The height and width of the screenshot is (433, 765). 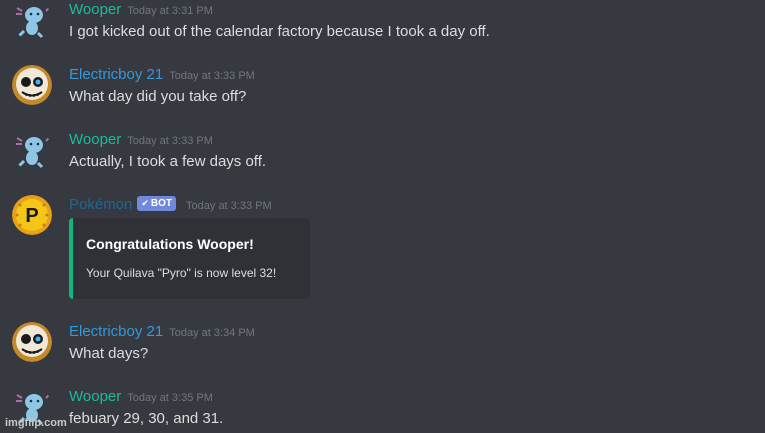 I want to click on watermark: imgflip.com, so click(x=36, y=423).